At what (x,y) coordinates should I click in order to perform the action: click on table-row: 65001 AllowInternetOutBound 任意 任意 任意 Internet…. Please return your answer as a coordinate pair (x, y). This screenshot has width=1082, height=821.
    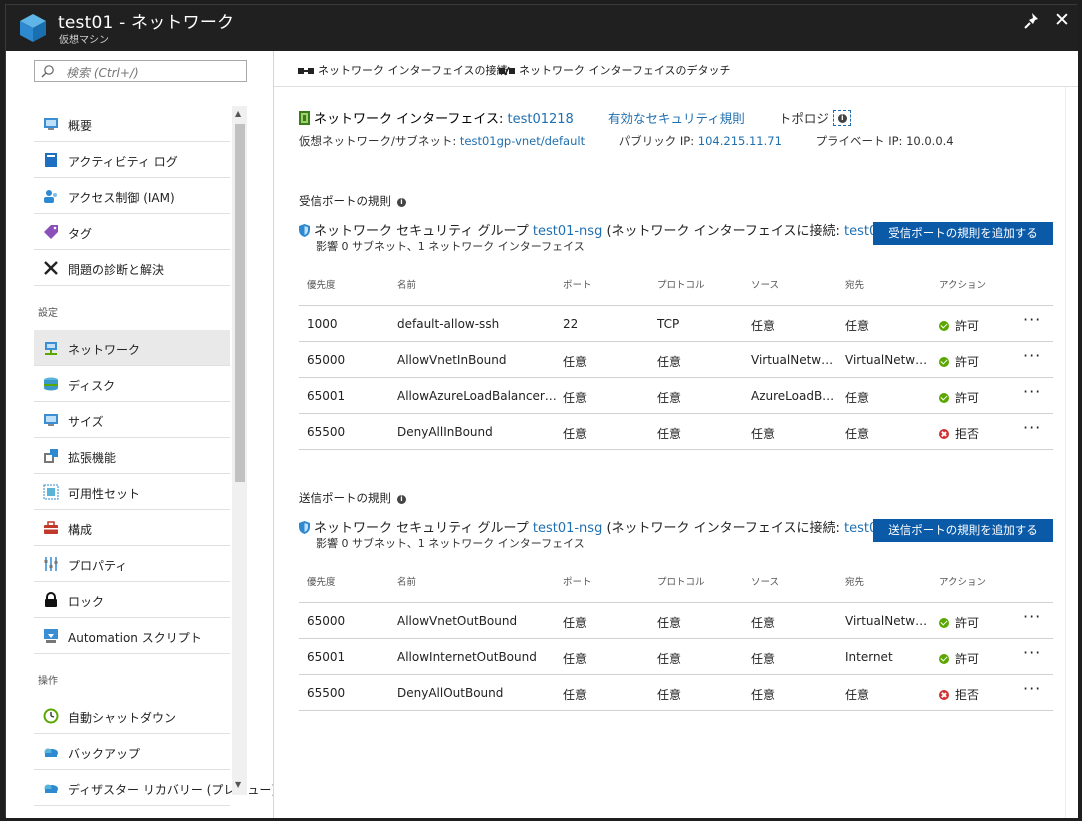
    Looking at the image, I should click on (676, 657).